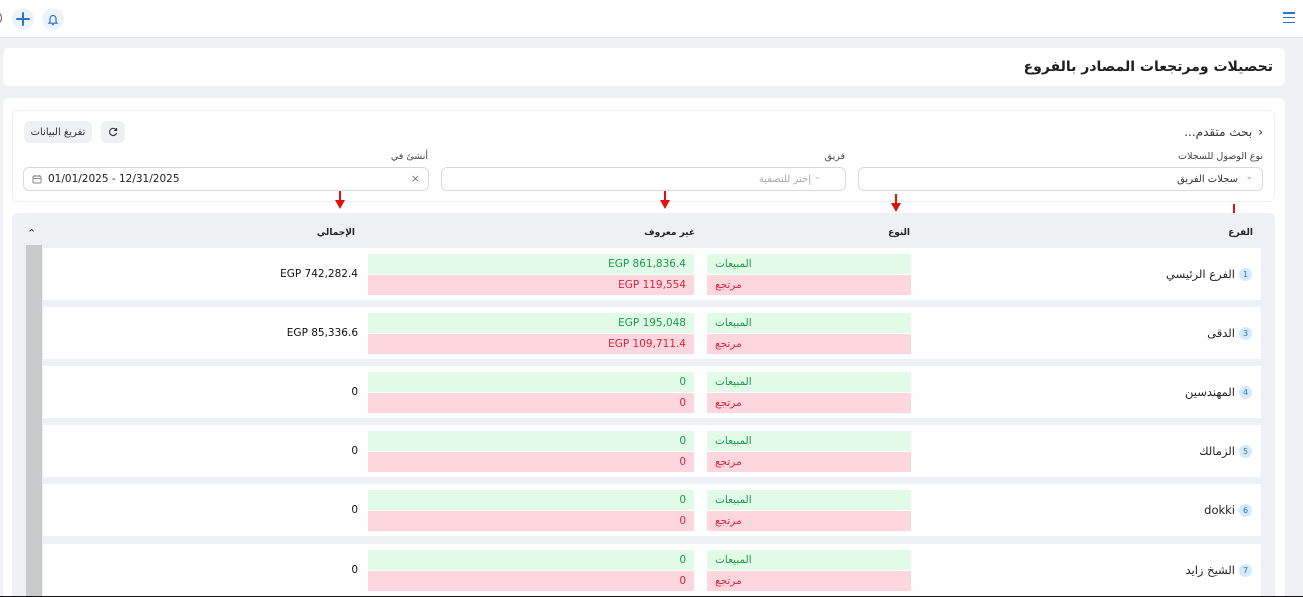 Image resolution: width=1303 pixels, height=597 pixels. Describe the element at coordinates (415, 178) in the screenshot. I see `clear-icon: ×` at that location.